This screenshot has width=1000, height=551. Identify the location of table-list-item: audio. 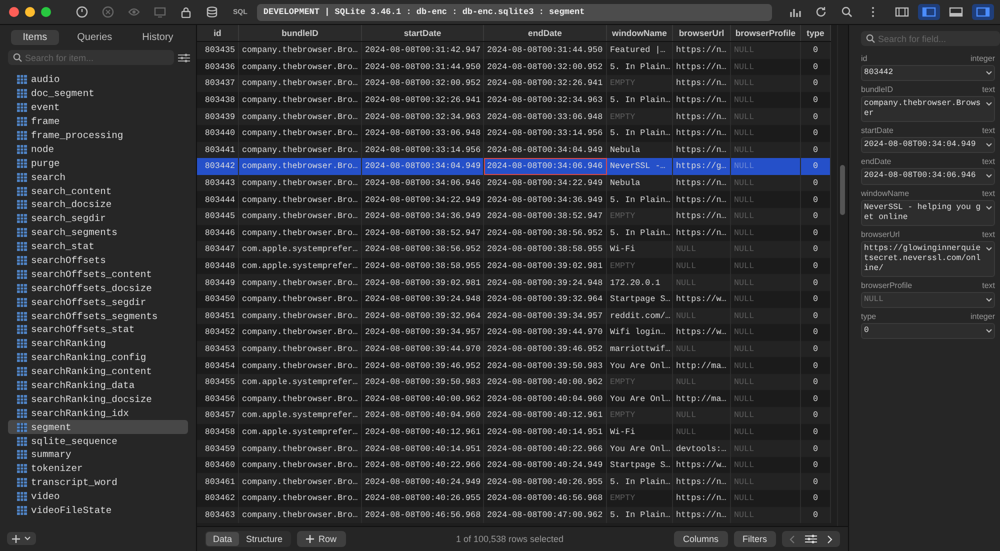
(98, 80).